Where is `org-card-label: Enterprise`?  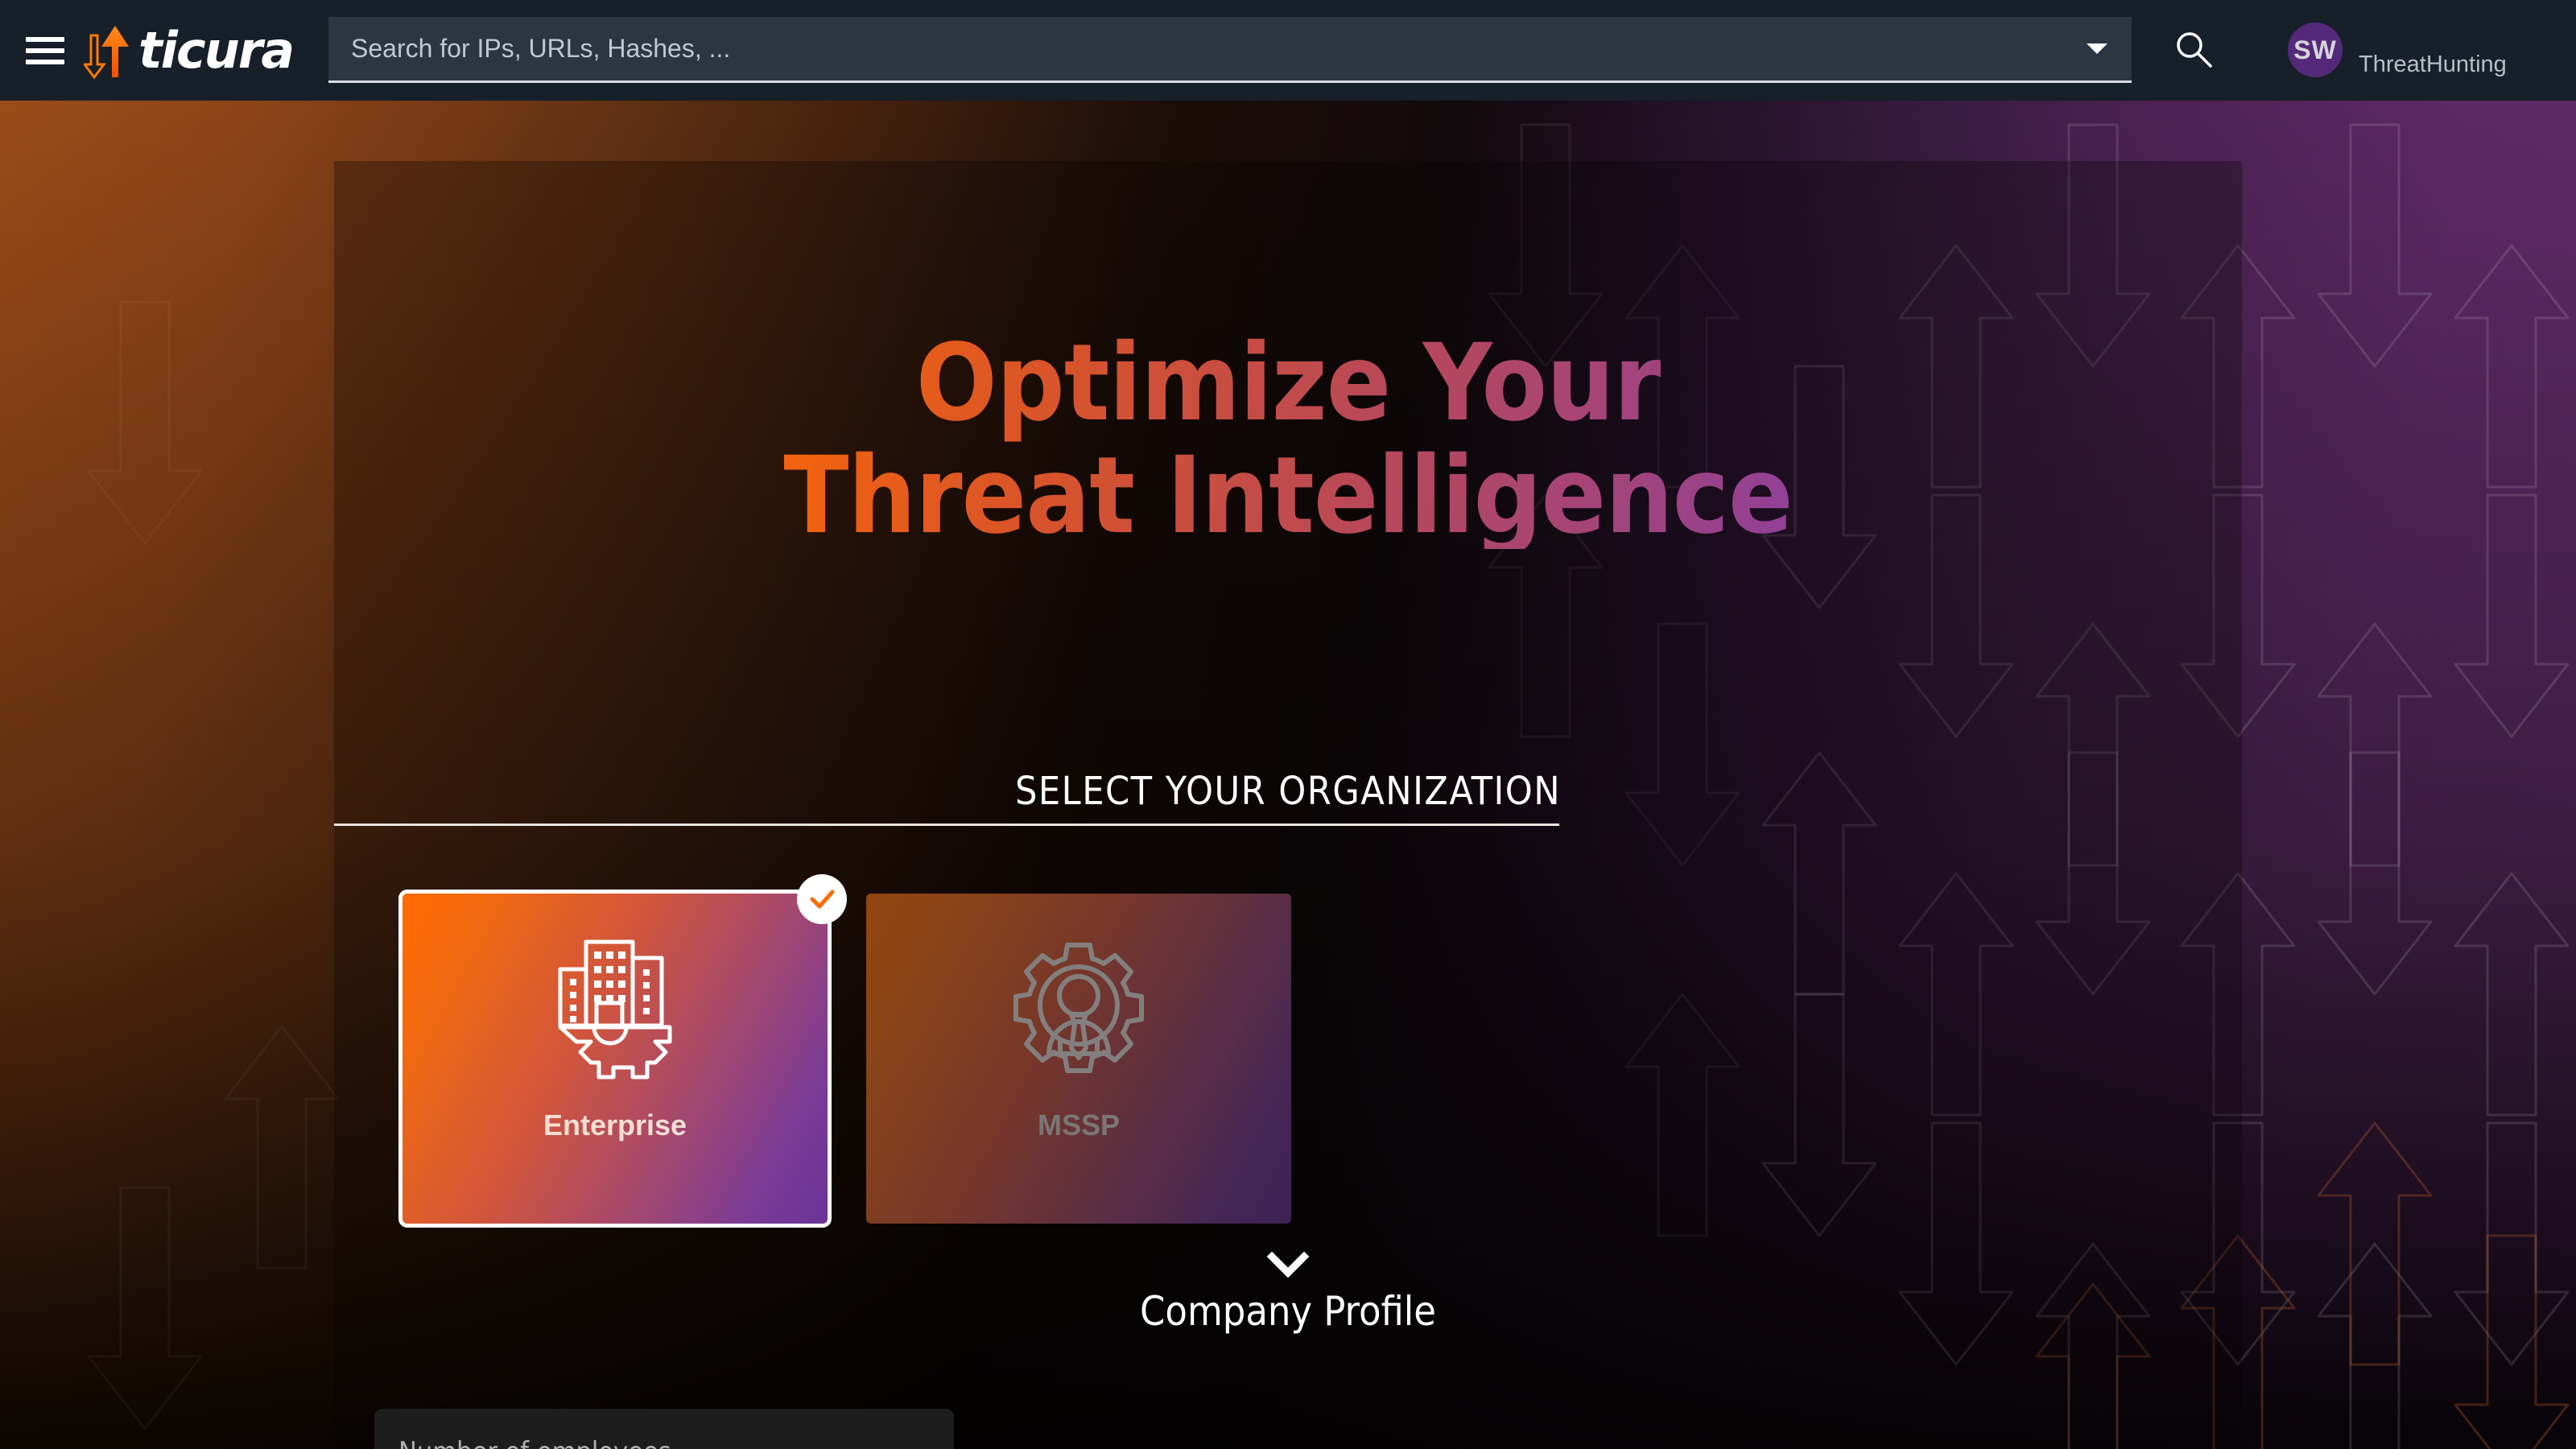 org-card-label: Enterprise is located at coordinates (615, 1124).